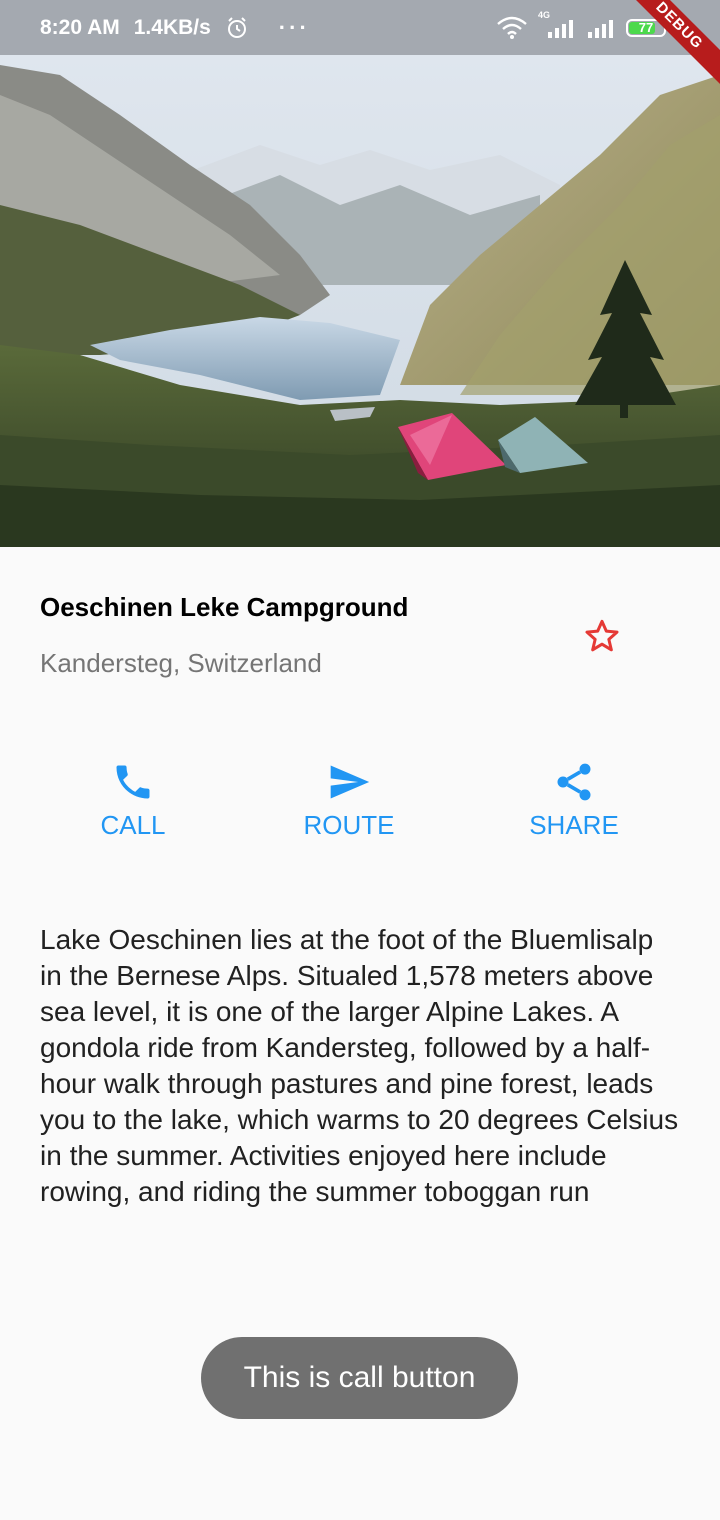  Describe the element at coordinates (574, 825) in the screenshot. I see `share-label: SHARE` at that location.